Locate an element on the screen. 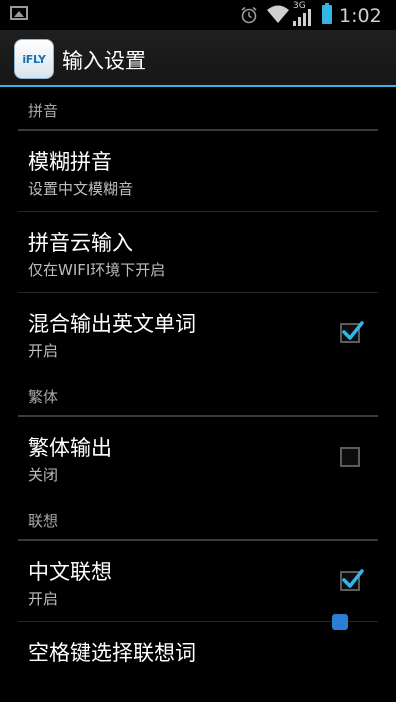 The width and height of the screenshot is (396, 702). pref-summary: 设置中文模糊音 is located at coordinates (81, 189).